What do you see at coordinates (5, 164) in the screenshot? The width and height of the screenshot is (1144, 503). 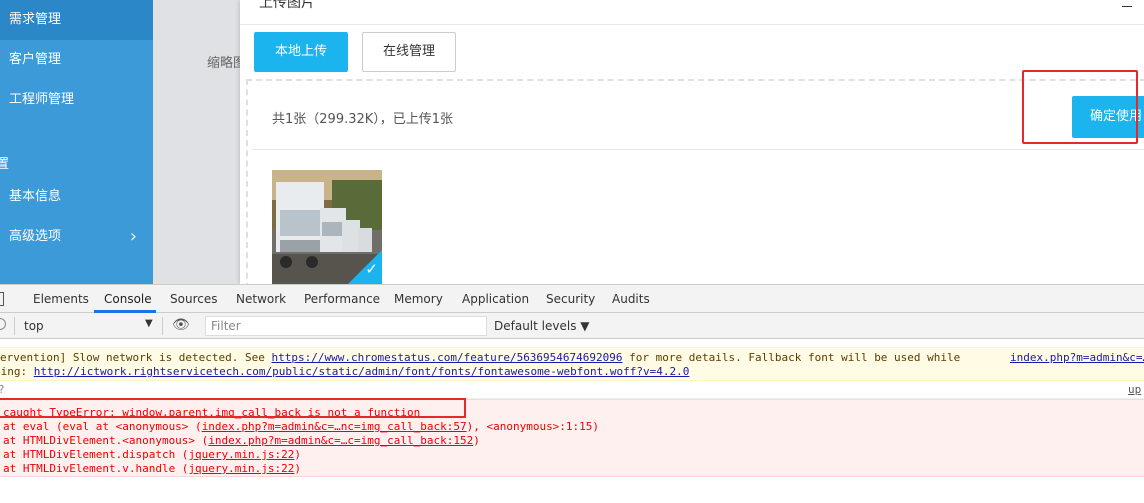 I see `sidebar-group-label: 置` at bounding box center [5, 164].